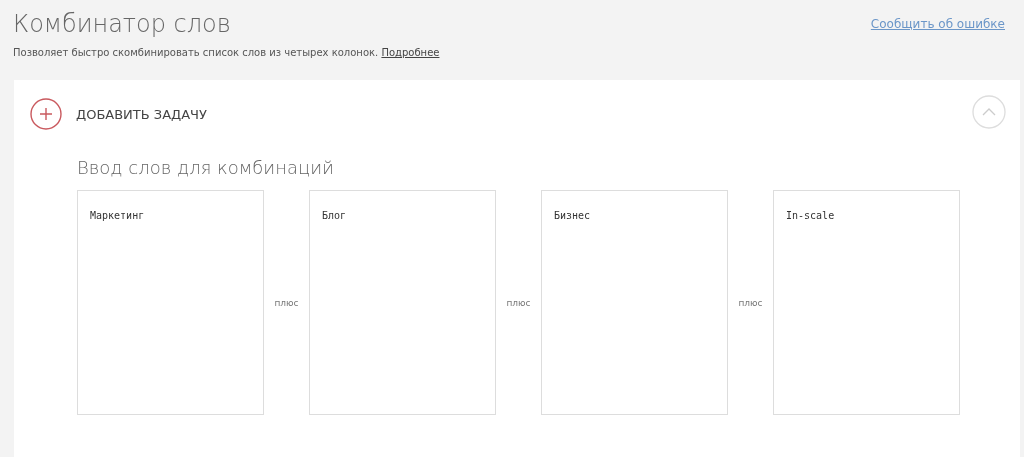 Image resolution: width=1024 pixels, height=457 pixels. What do you see at coordinates (118, 114) in the screenshot?
I see `add-task-button: ДОБАВИТЬ ЗАДАЧУ` at bounding box center [118, 114].